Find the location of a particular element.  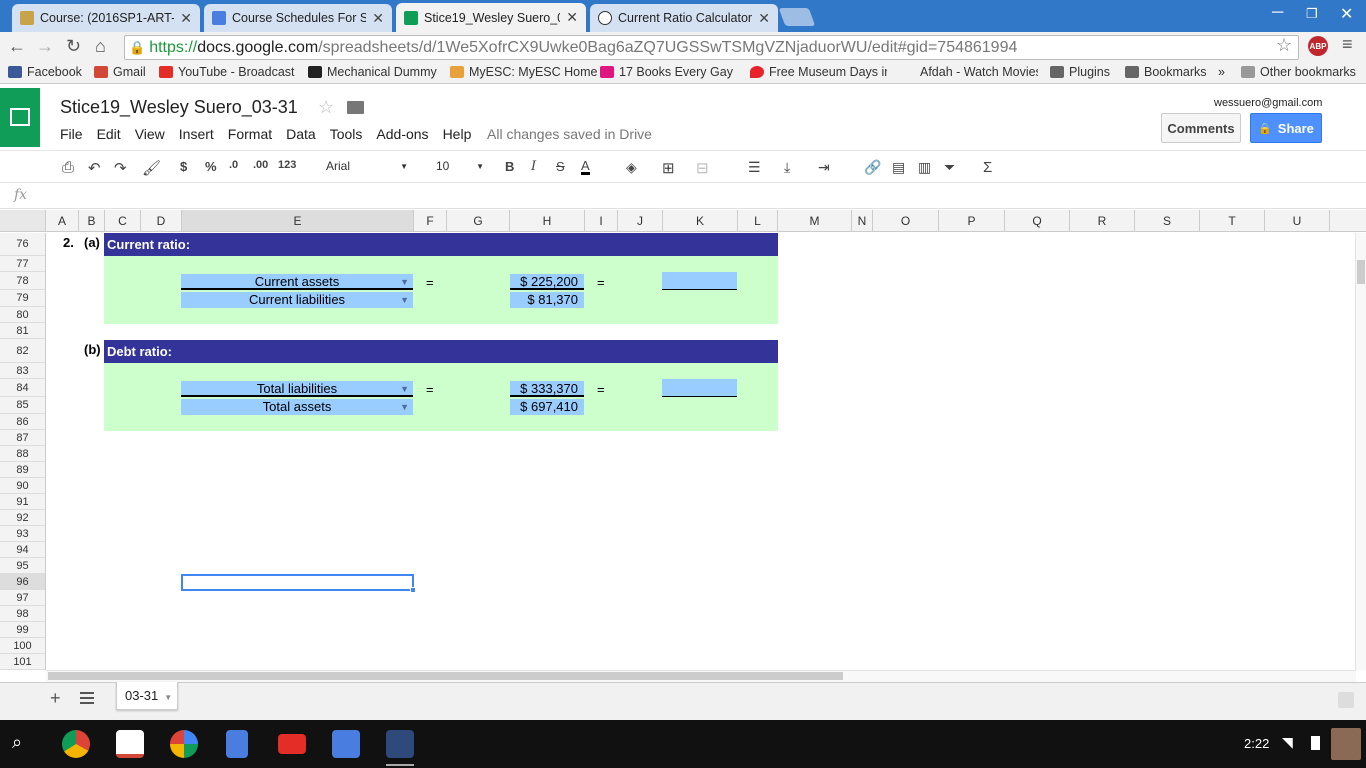

row-header: 83 is located at coordinates (22, 371).